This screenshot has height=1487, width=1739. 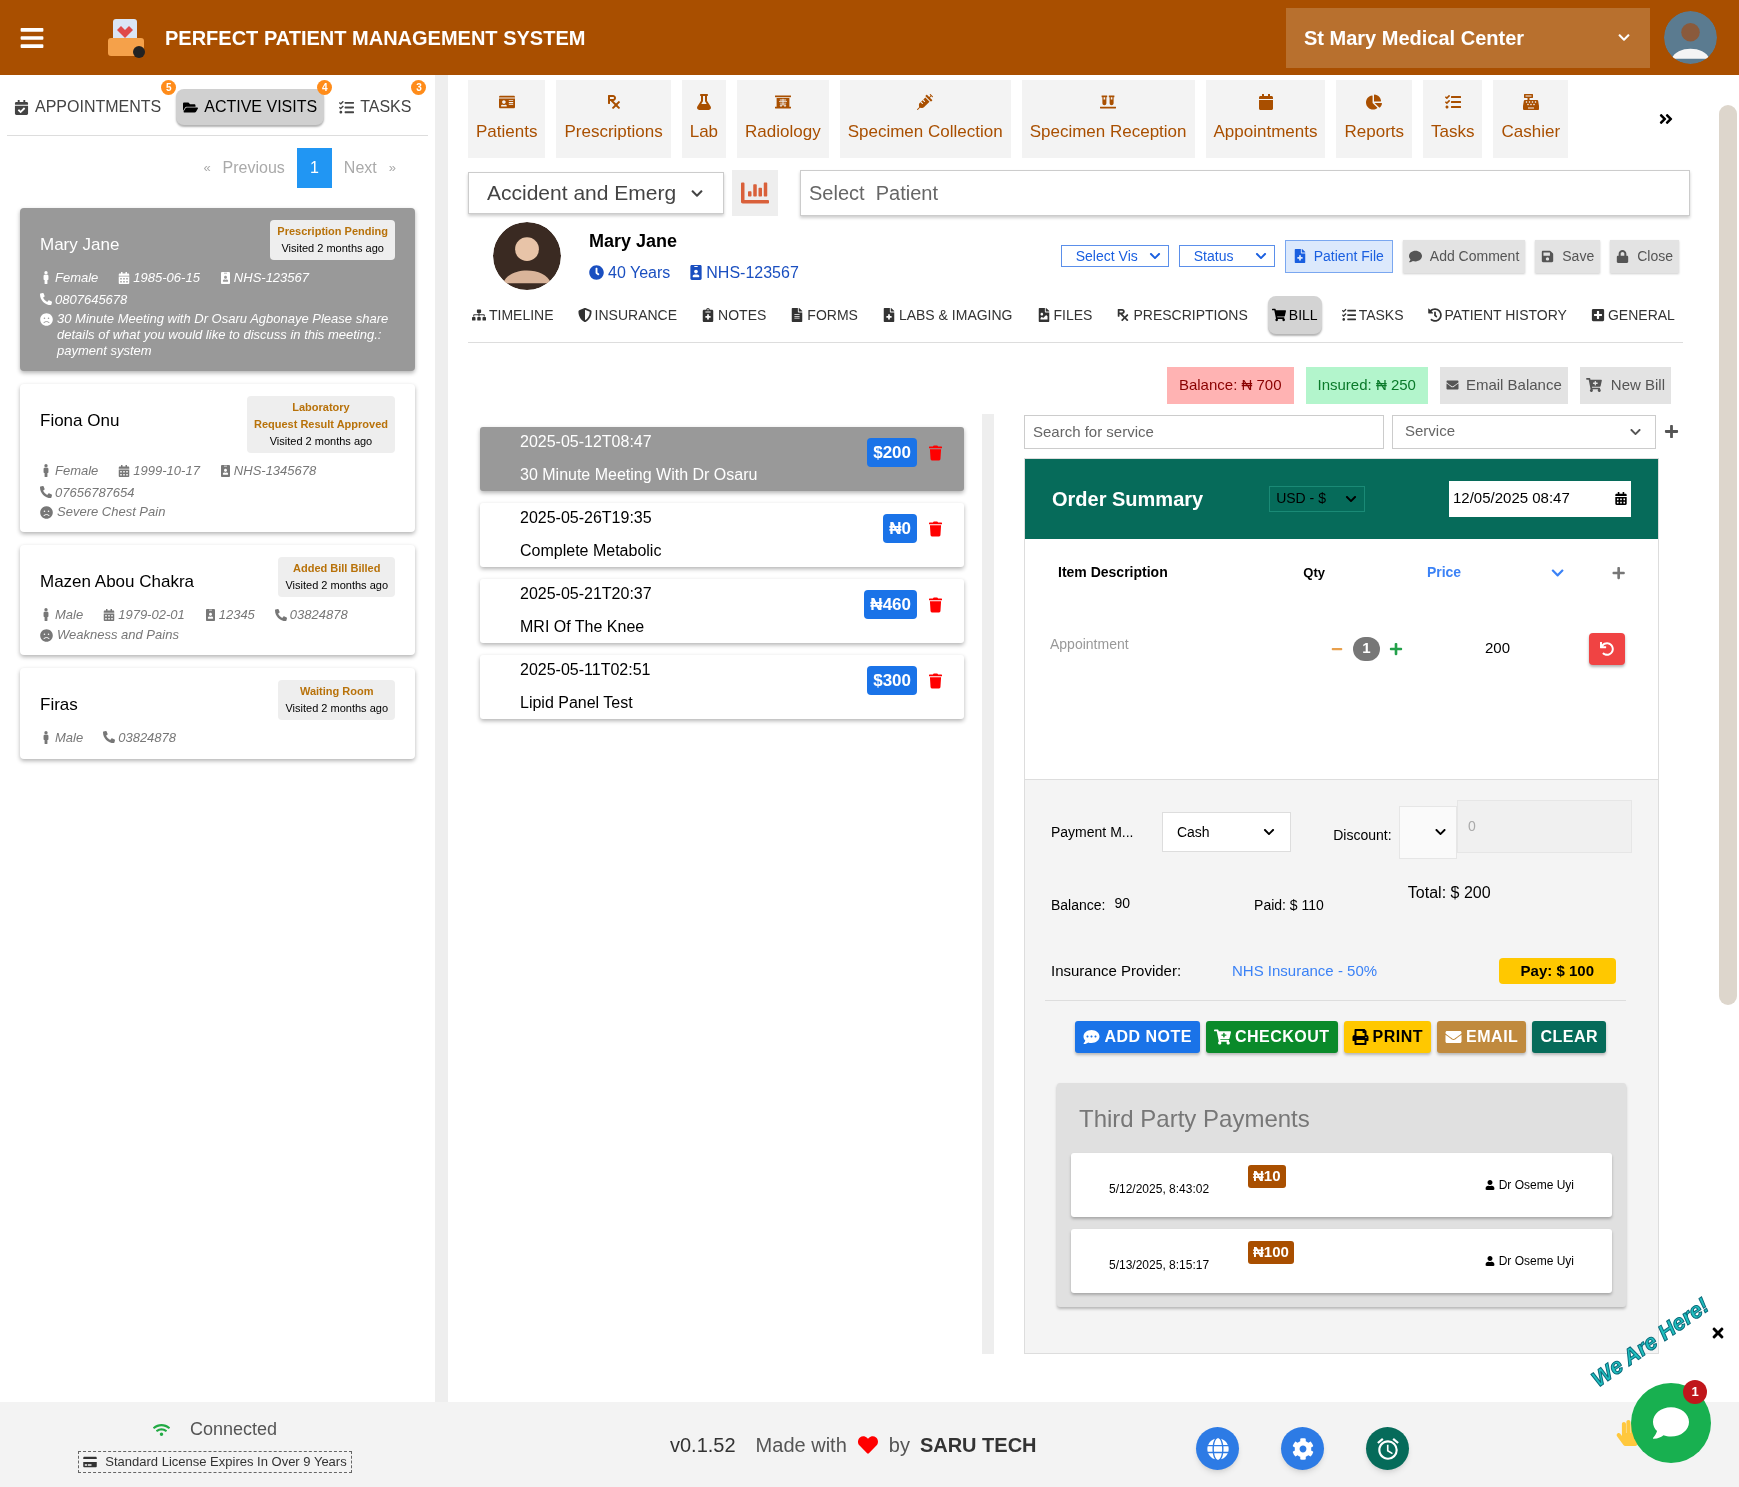 I want to click on patient-id: NHS-1345678, so click(x=275, y=471).